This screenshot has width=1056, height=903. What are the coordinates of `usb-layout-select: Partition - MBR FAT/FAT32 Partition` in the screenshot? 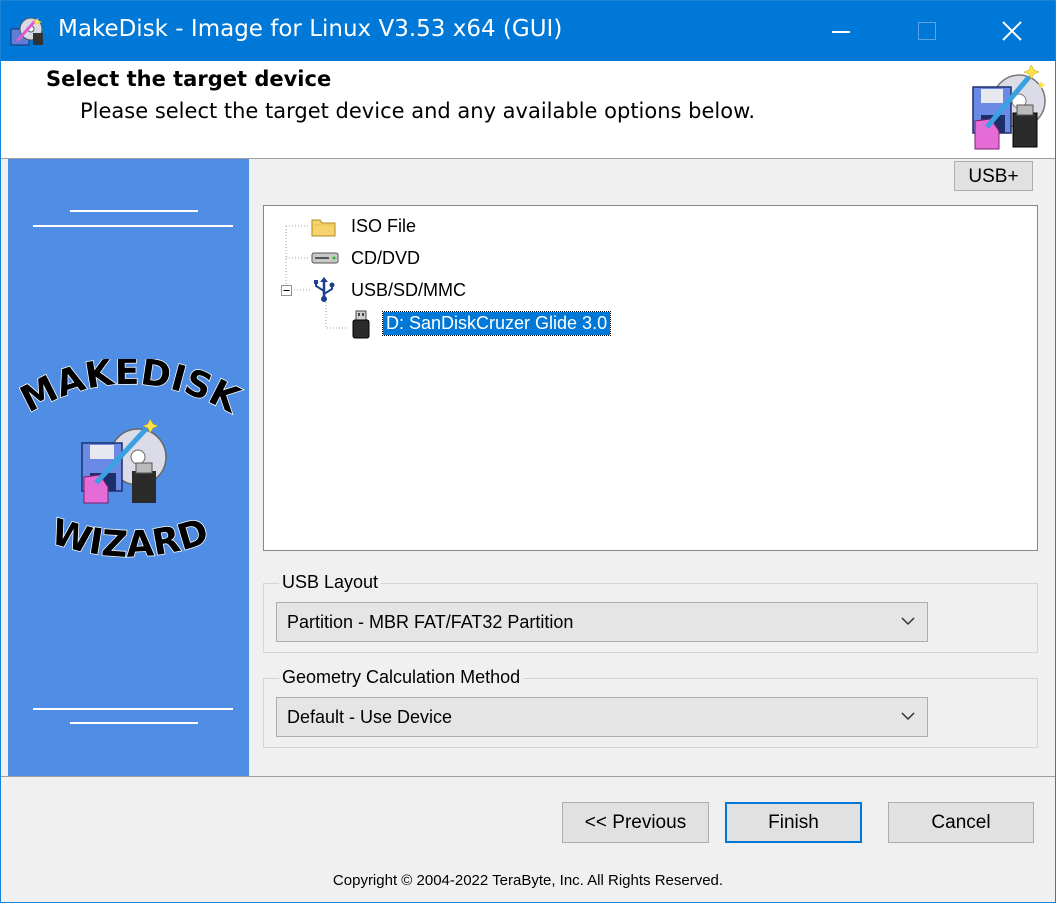 It's located at (602, 622).